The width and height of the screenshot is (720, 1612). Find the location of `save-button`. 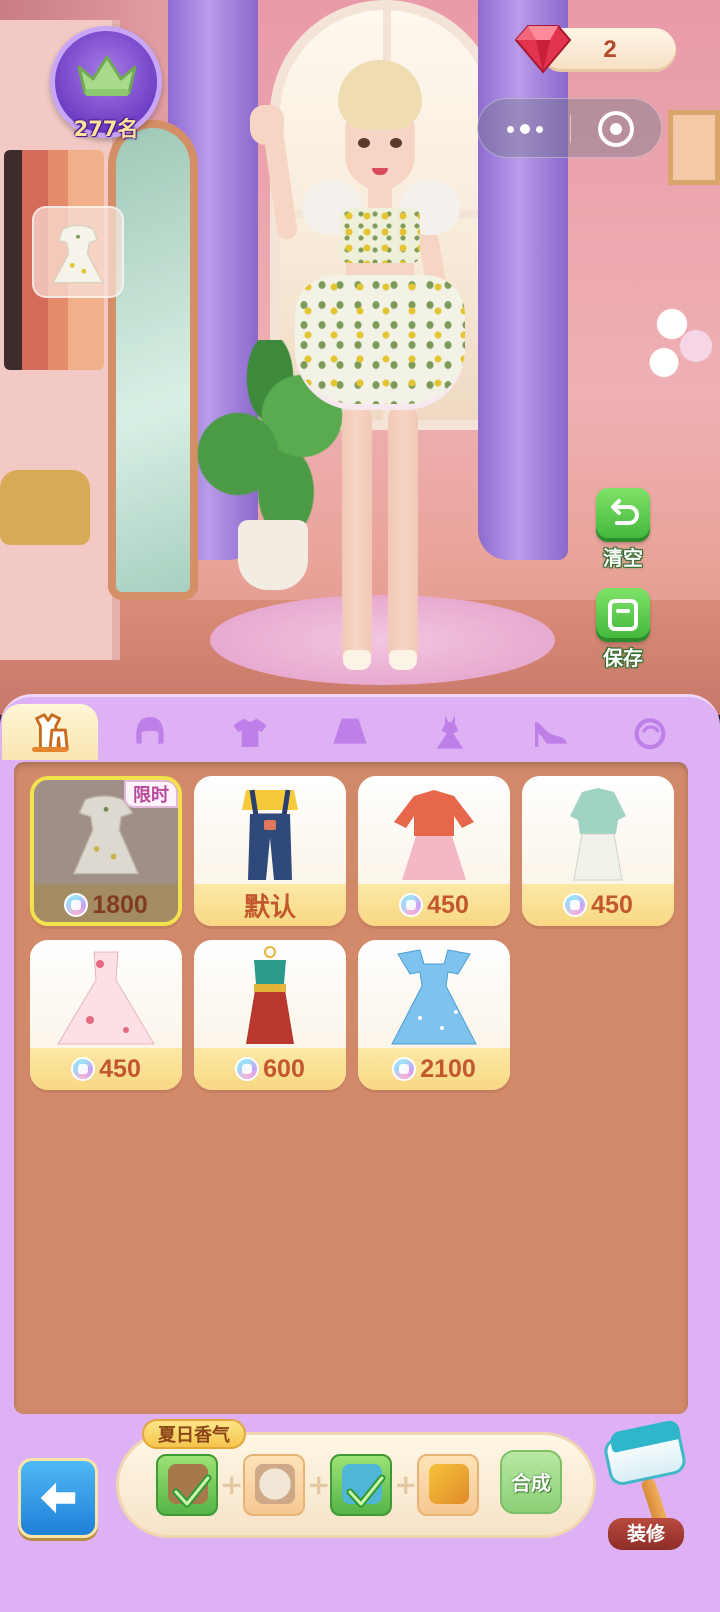

save-button is located at coordinates (623, 615).